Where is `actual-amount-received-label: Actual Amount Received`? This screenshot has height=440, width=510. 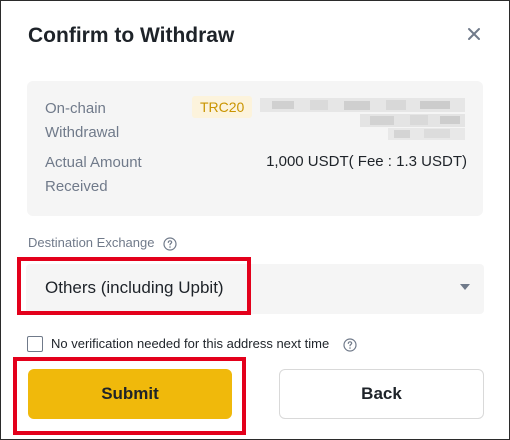 actual-amount-received-label: Actual Amount Received is located at coordinates (93, 174).